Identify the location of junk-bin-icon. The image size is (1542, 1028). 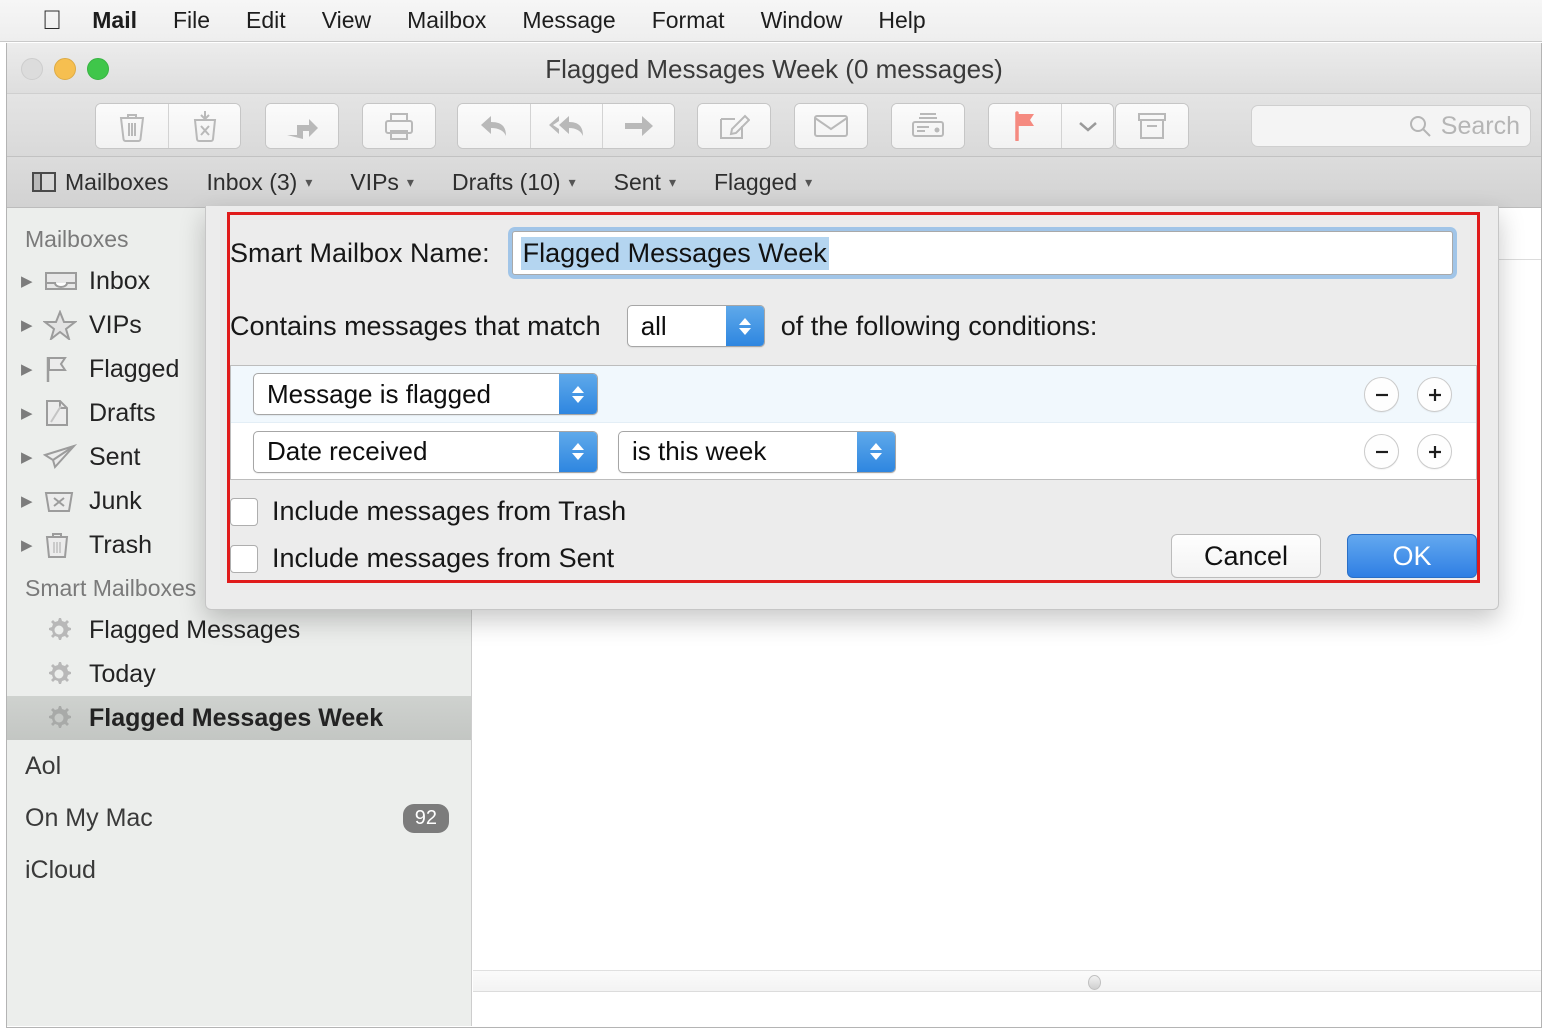
(66, 501).